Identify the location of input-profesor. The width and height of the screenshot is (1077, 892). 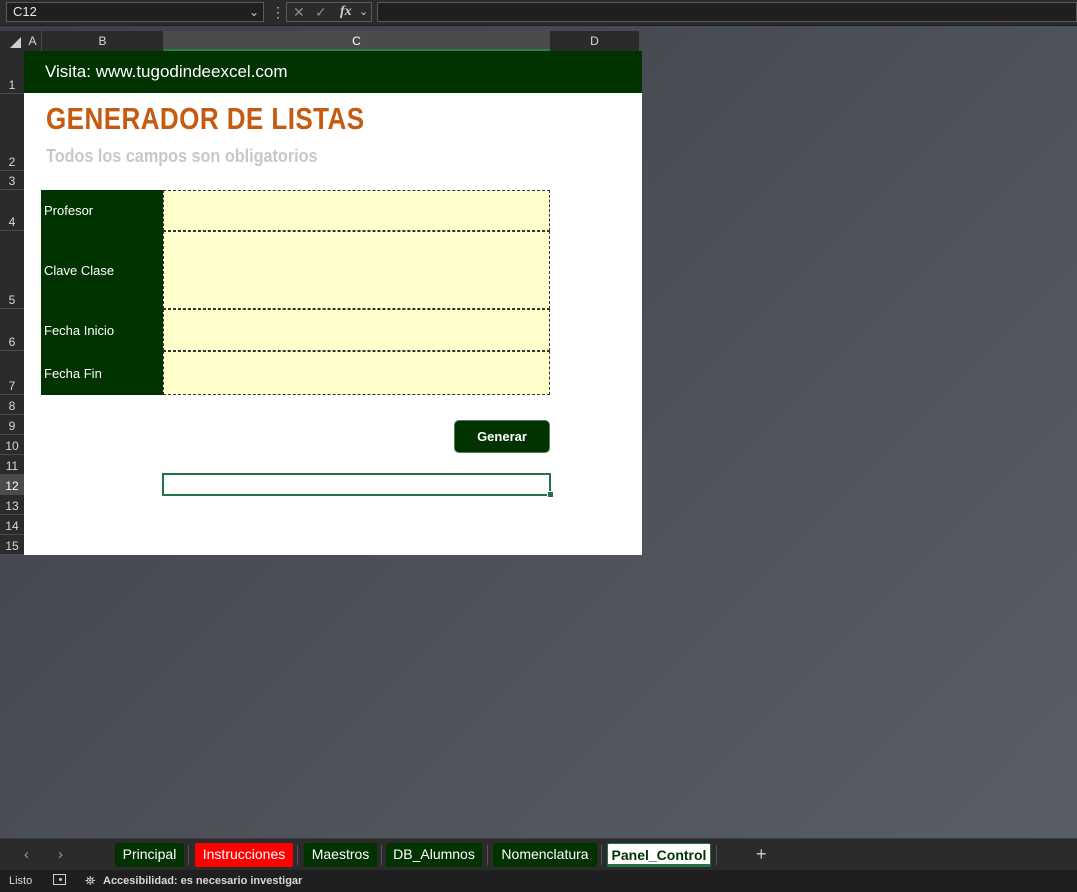
(356, 210).